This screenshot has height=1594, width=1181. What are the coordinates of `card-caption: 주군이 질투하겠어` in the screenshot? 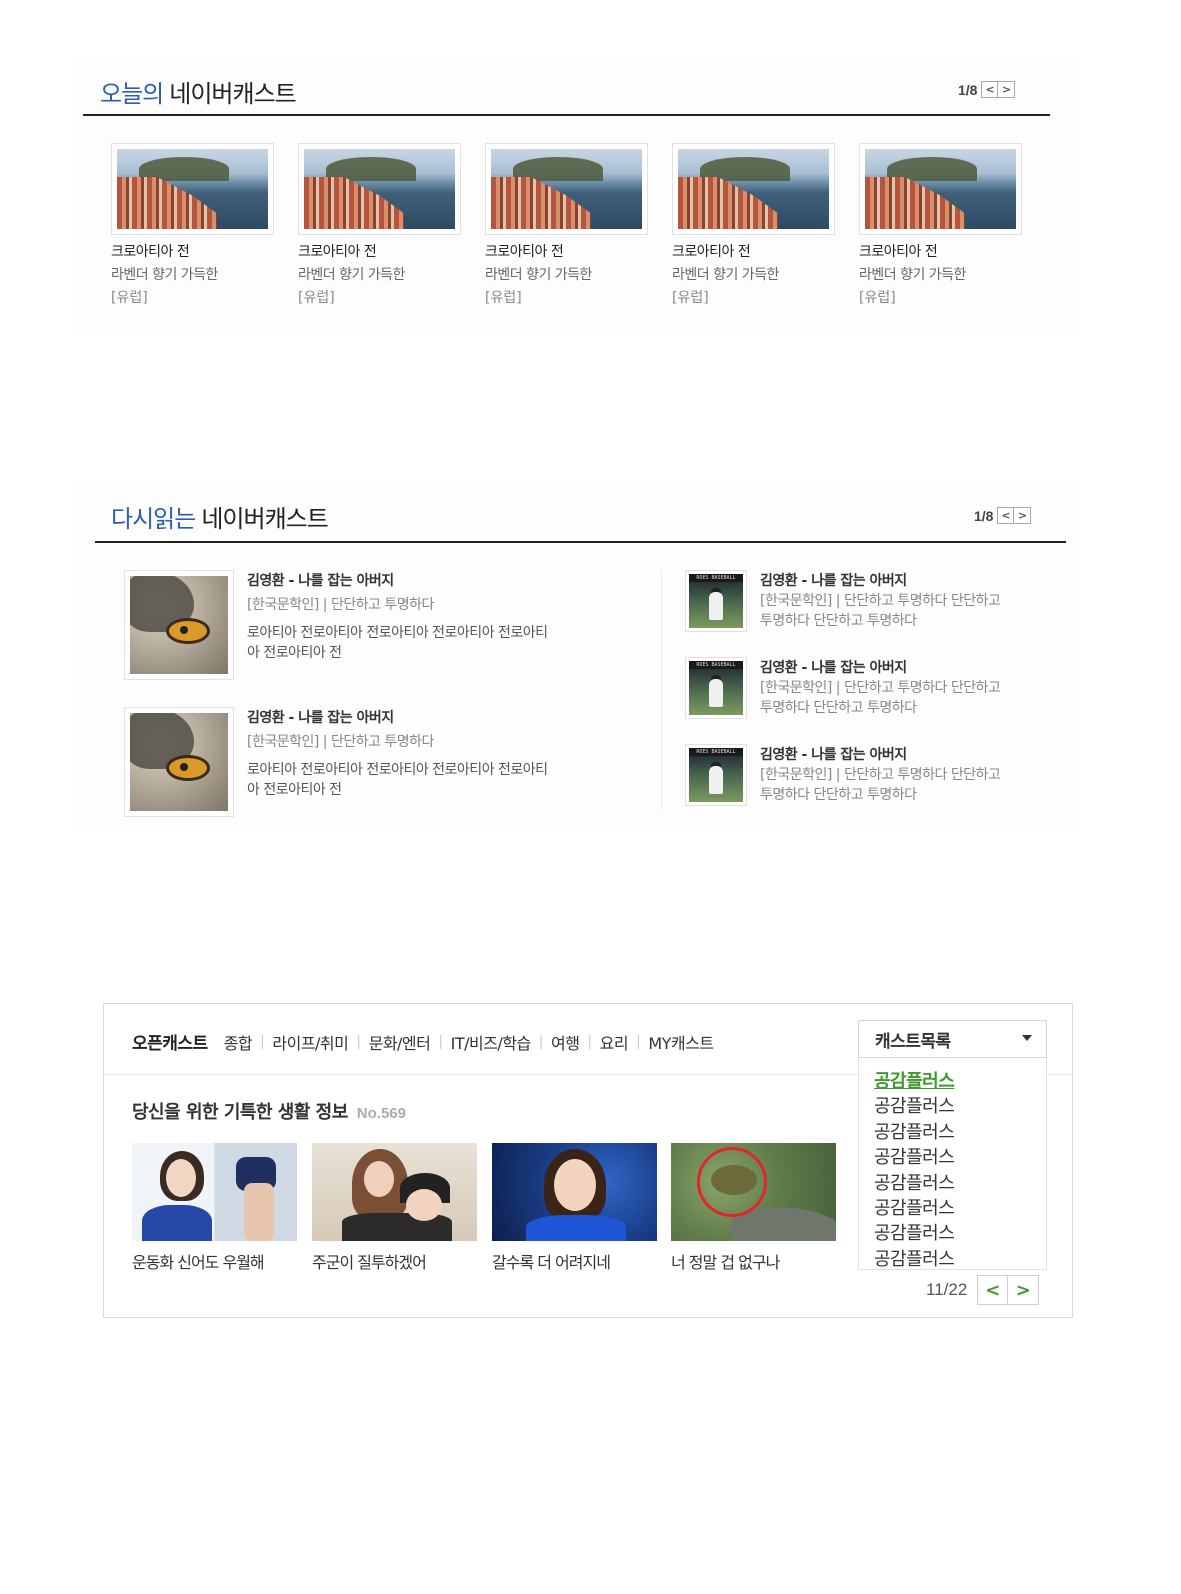 It's located at (394, 1261).